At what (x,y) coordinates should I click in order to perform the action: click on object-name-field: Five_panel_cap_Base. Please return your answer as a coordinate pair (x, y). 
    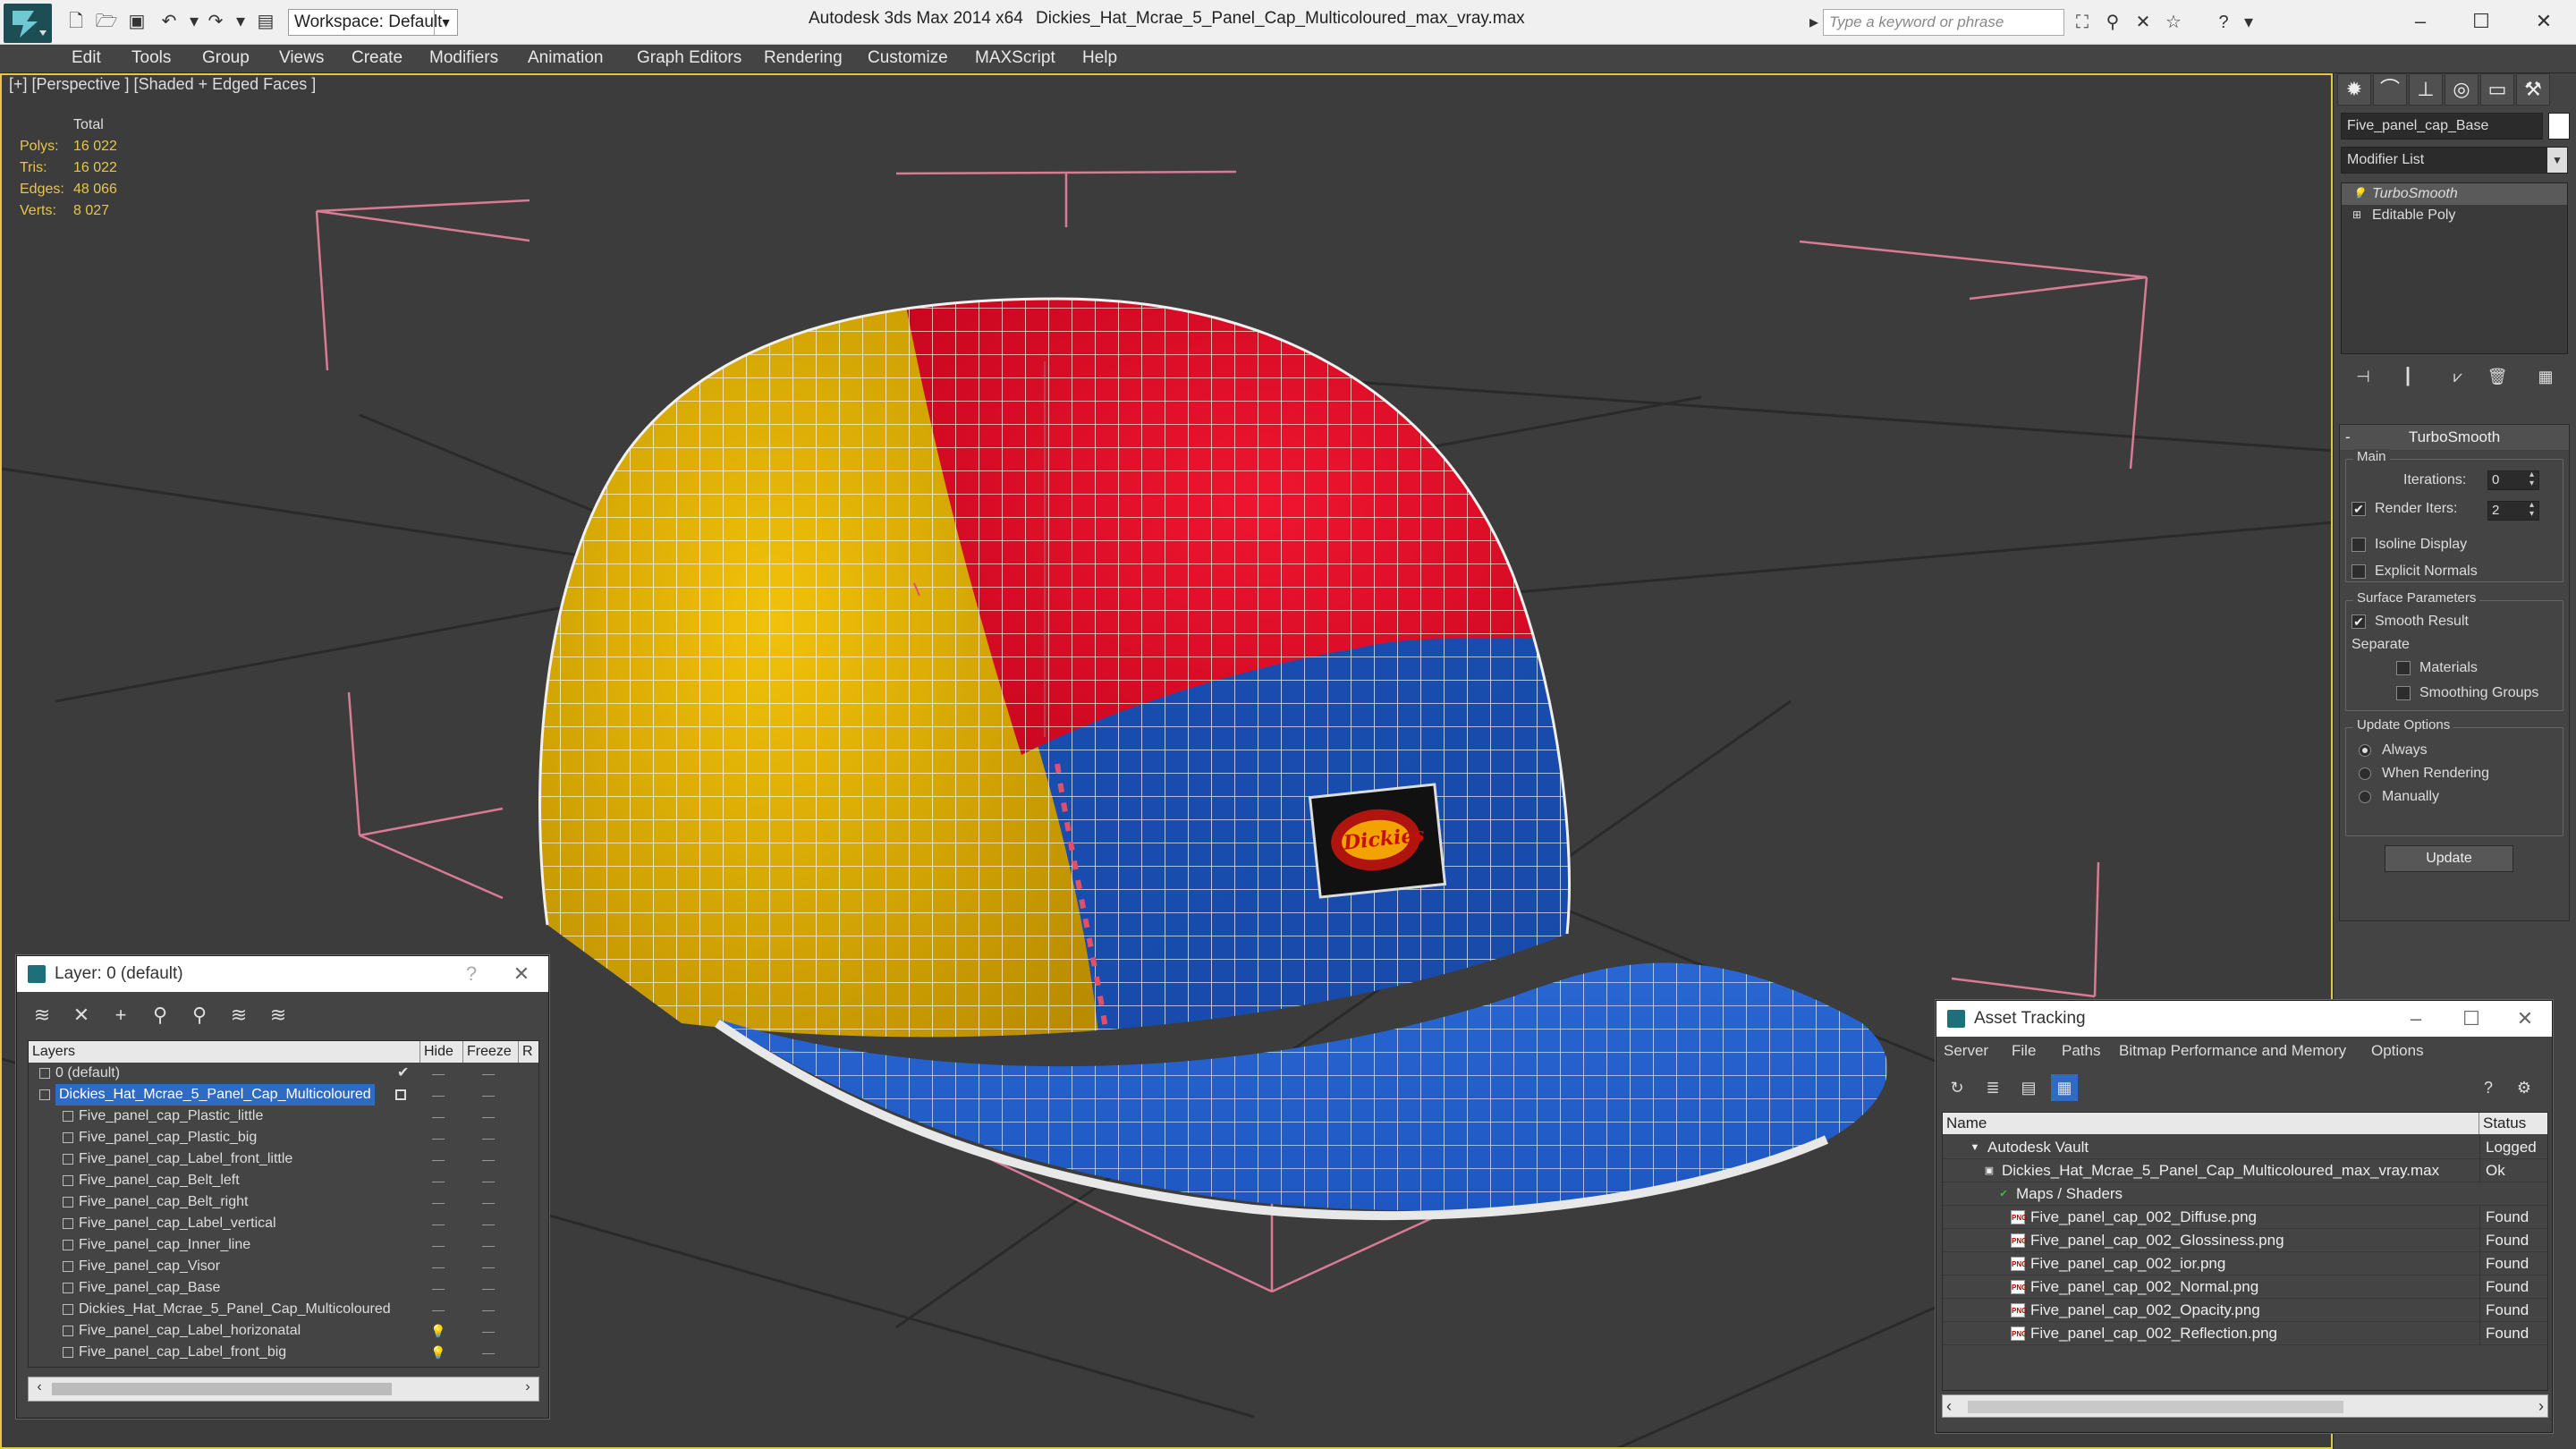
    Looking at the image, I should click on (2442, 126).